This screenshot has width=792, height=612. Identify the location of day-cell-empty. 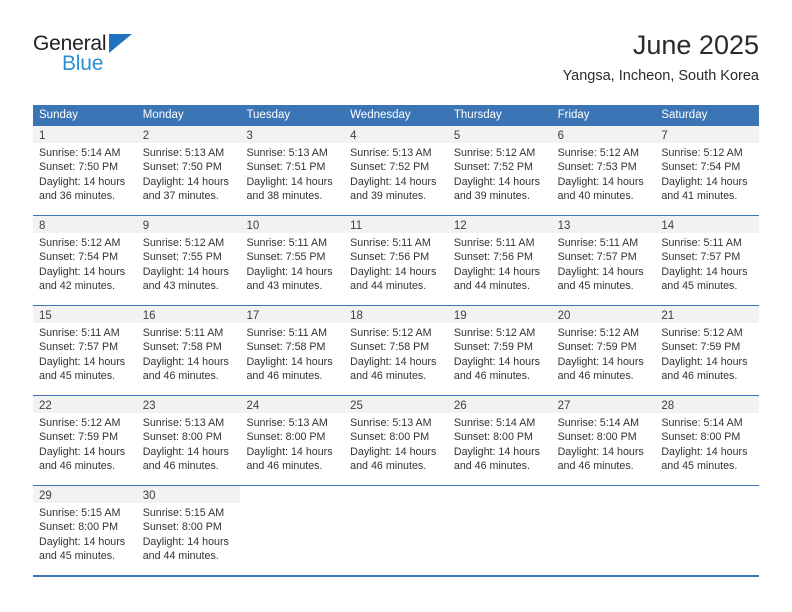
(707, 530).